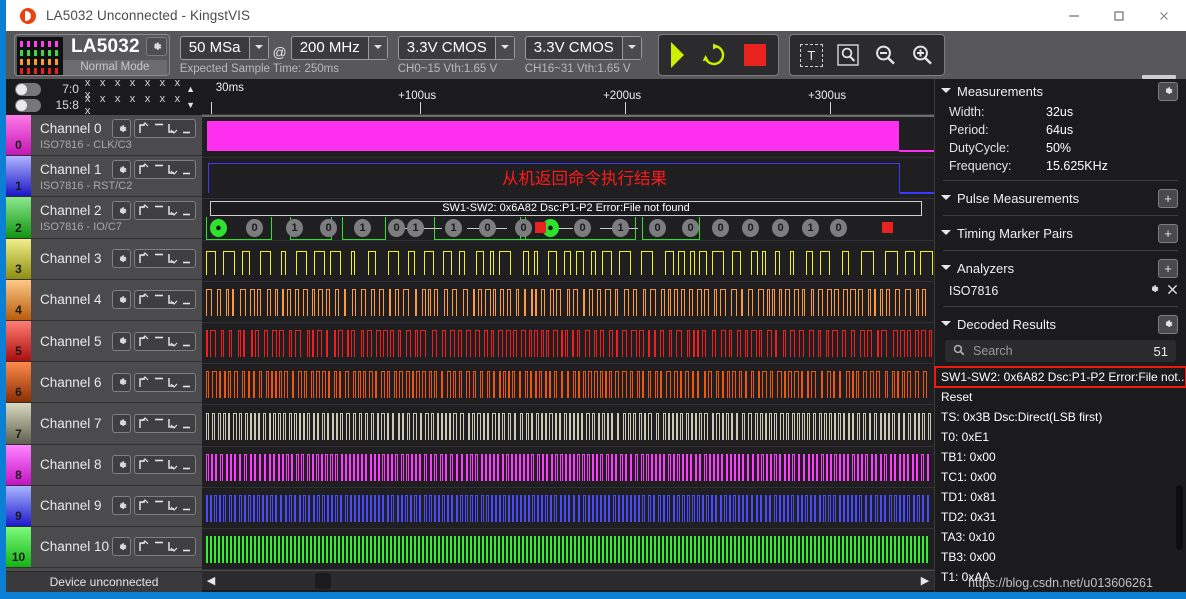 This screenshot has height=599, width=1186. What do you see at coordinates (583, 47) in the screenshot?
I see `voltage-high-select: 3.3V CMOS` at bounding box center [583, 47].